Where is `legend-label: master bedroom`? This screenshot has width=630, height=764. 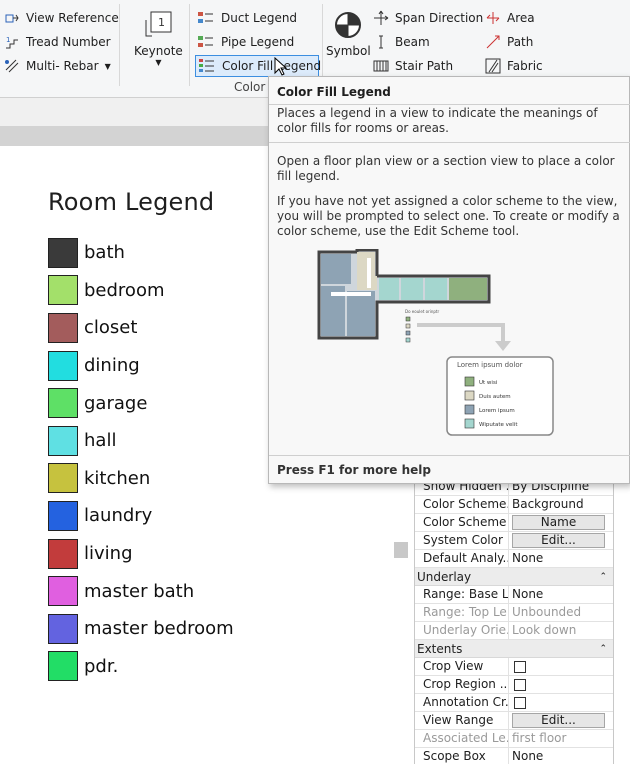 legend-label: master bedroom is located at coordinates (159, 629).